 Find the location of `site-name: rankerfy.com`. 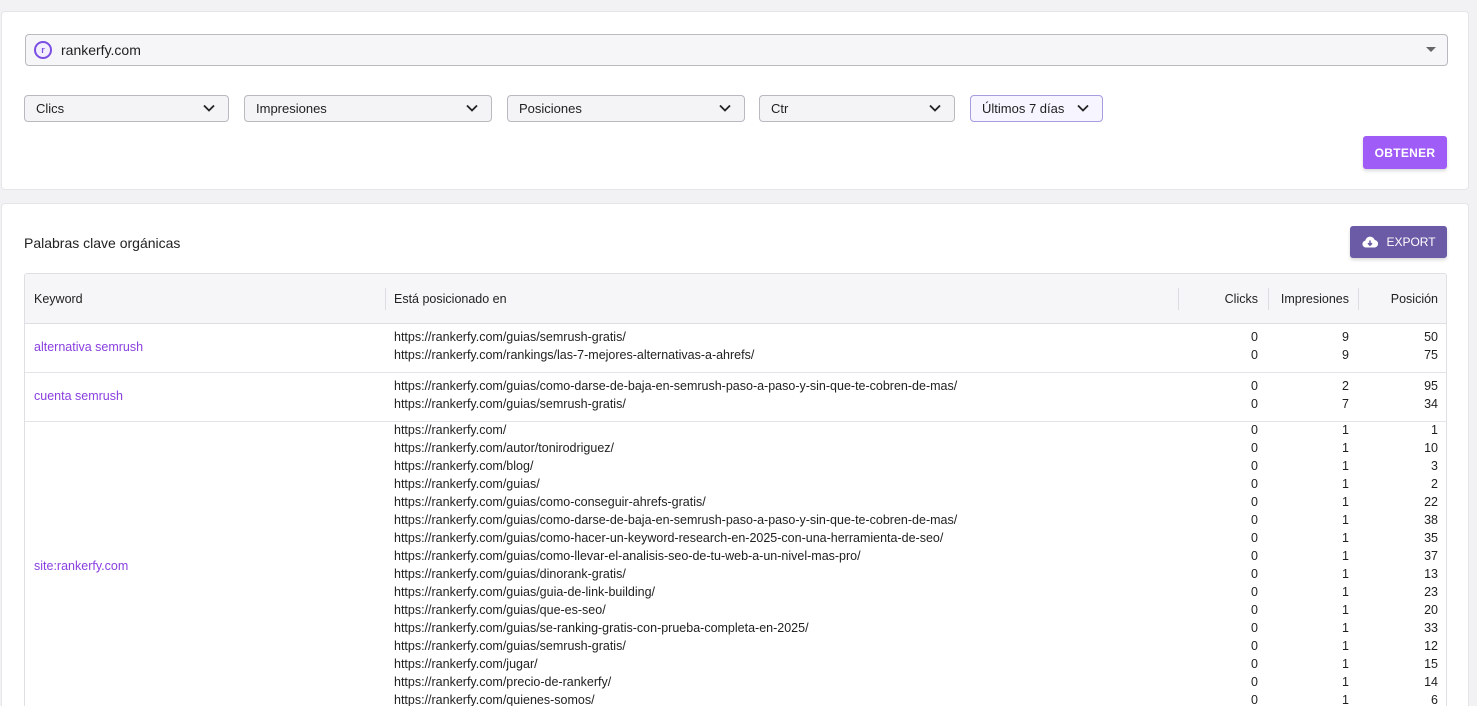

site-name: rankerfy.com is located at coordinates (101, 50).